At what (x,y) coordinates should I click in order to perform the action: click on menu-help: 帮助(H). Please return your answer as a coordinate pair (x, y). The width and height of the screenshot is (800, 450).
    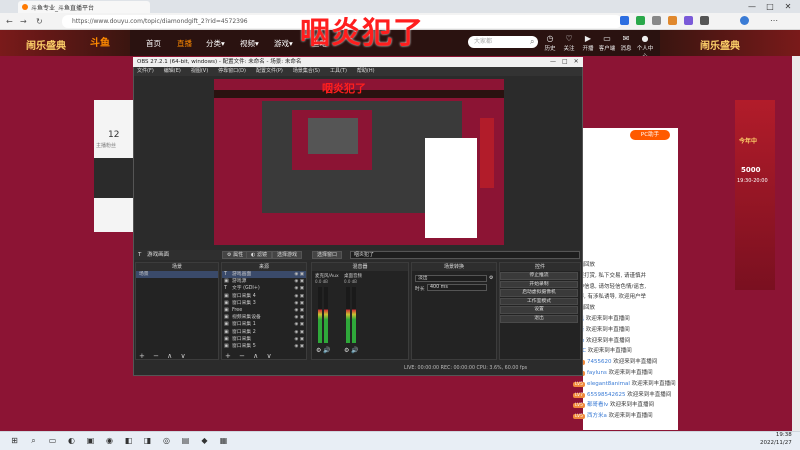
    Looking at the image, I should click on (366, 71).